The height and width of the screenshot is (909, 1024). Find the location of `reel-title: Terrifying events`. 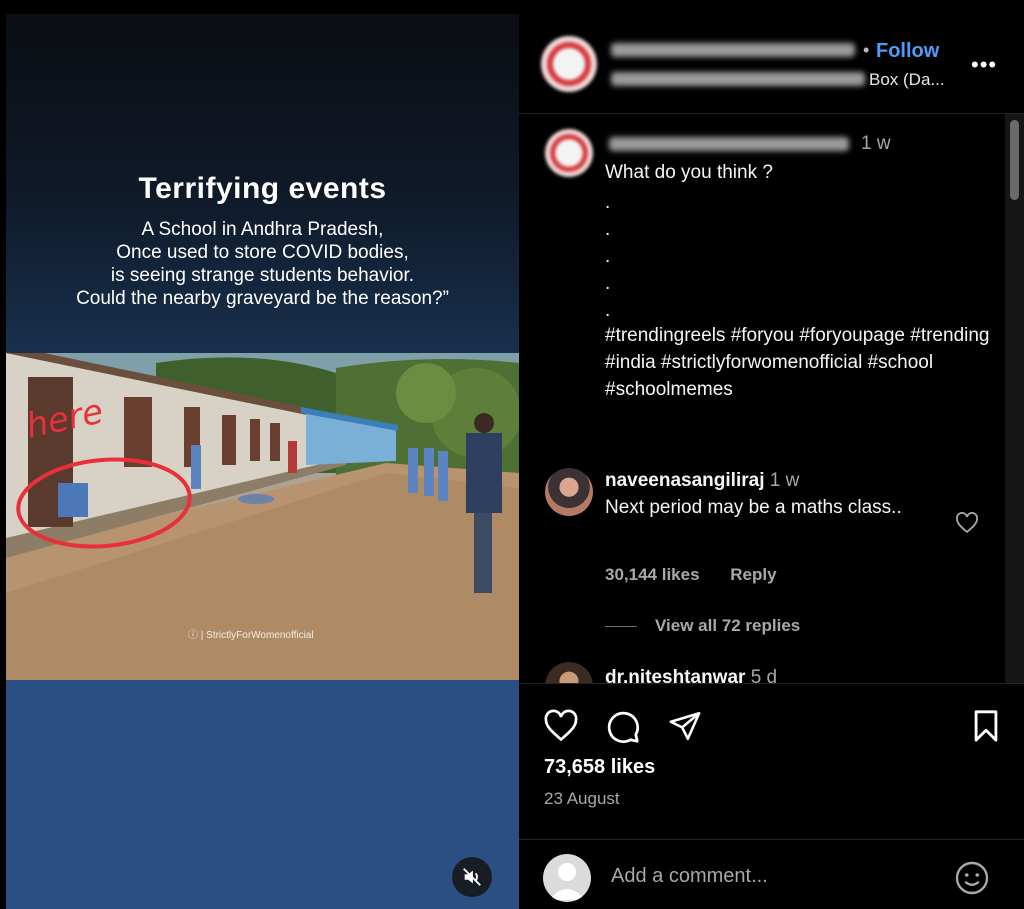

reel-title: Terrifying events is located at coordinates (262, 188).